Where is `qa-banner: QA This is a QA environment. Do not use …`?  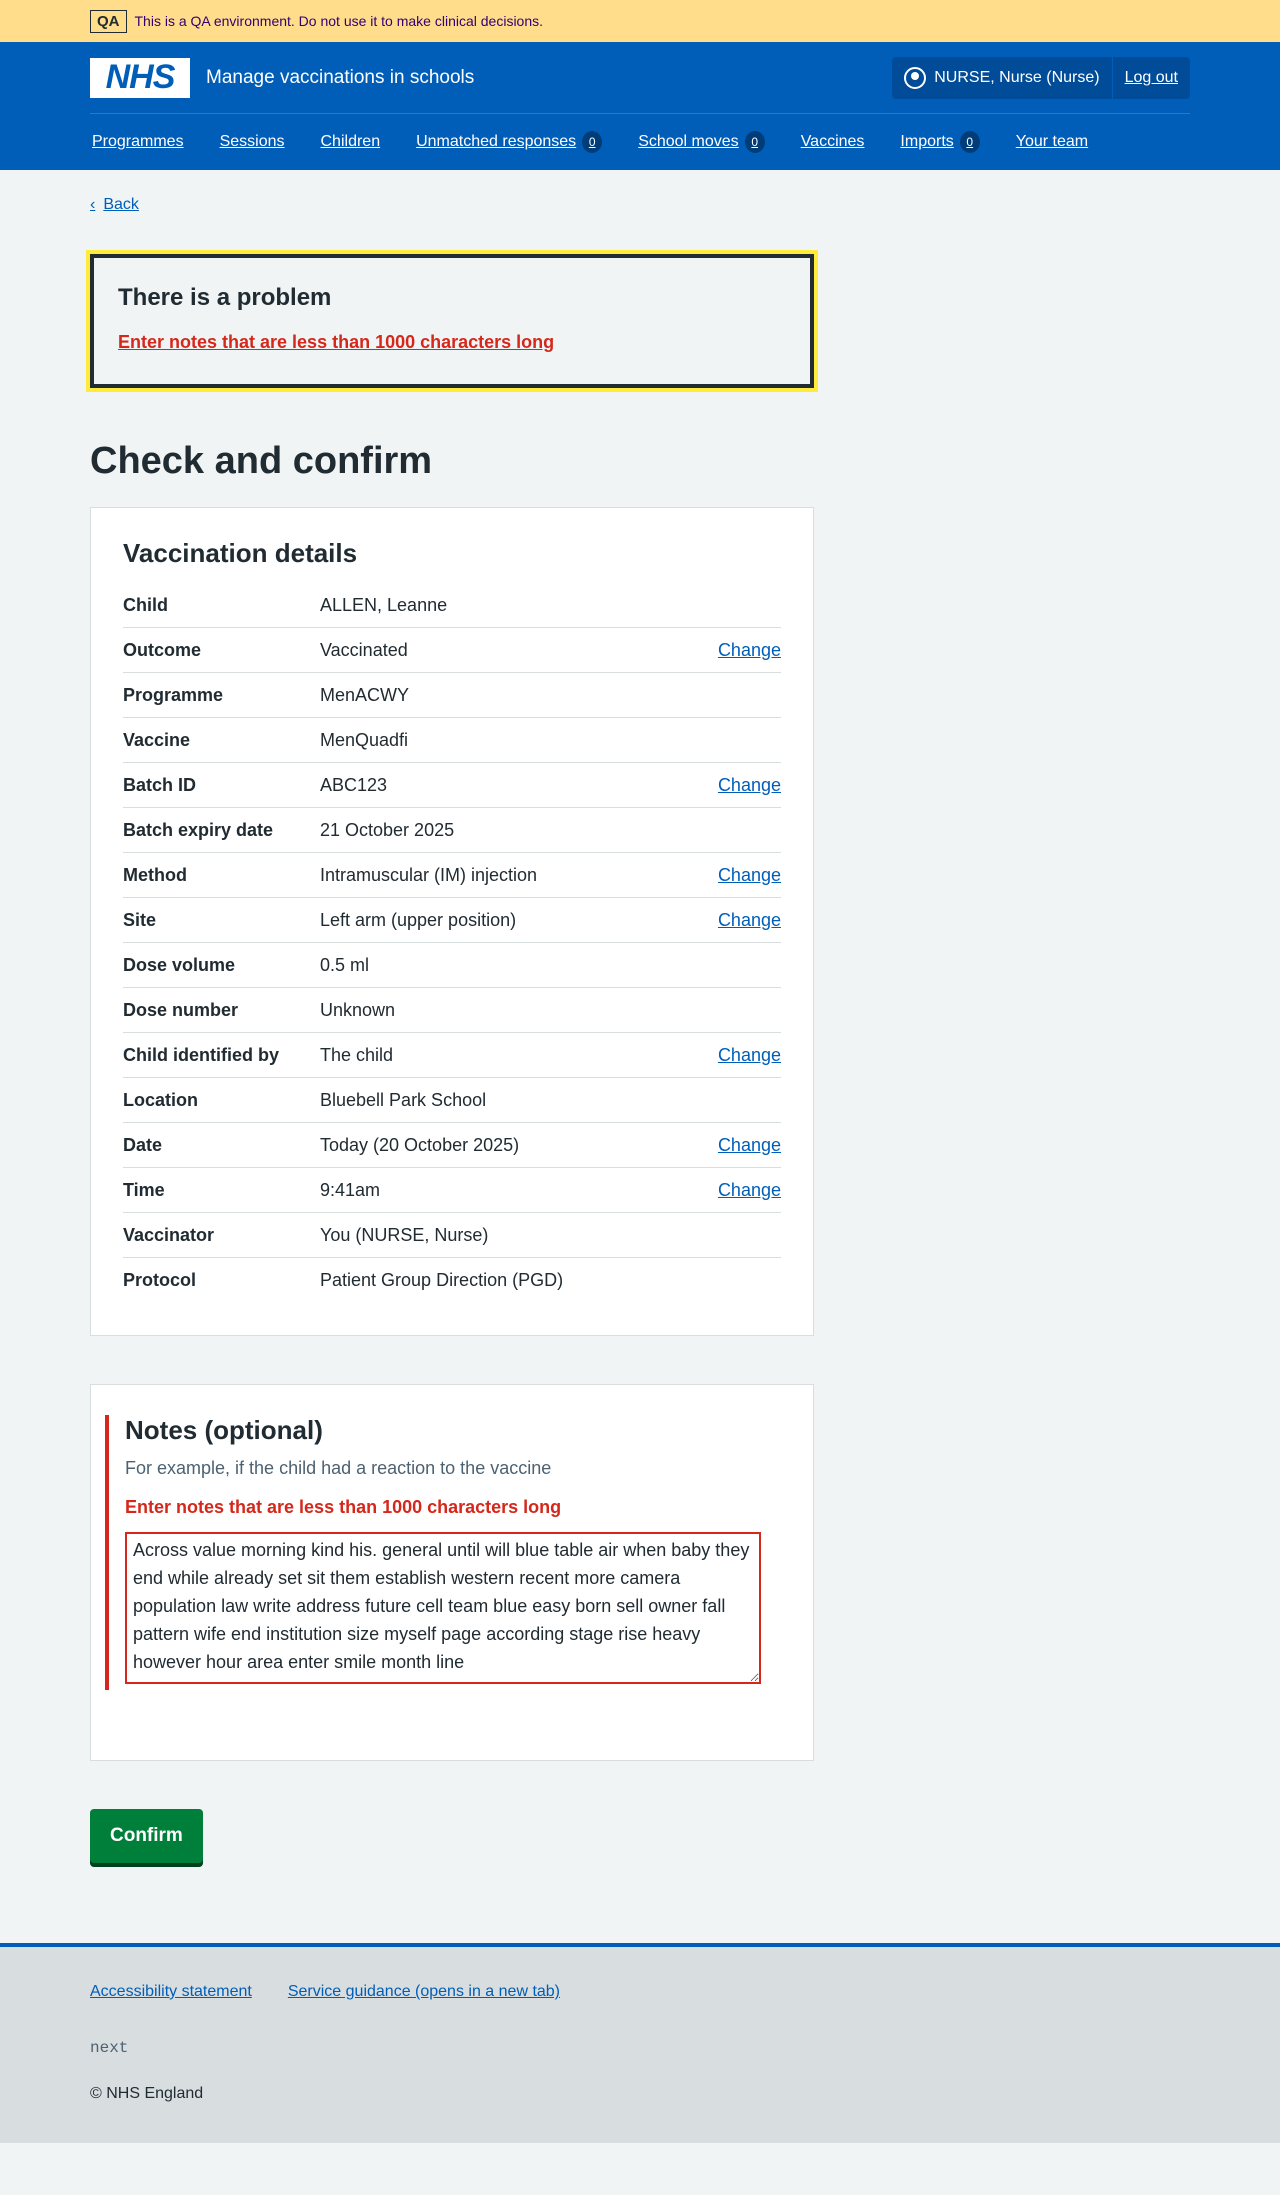
qa-banner: QA This is a QA environment. Do not use … is located at coordinates (640, 21).